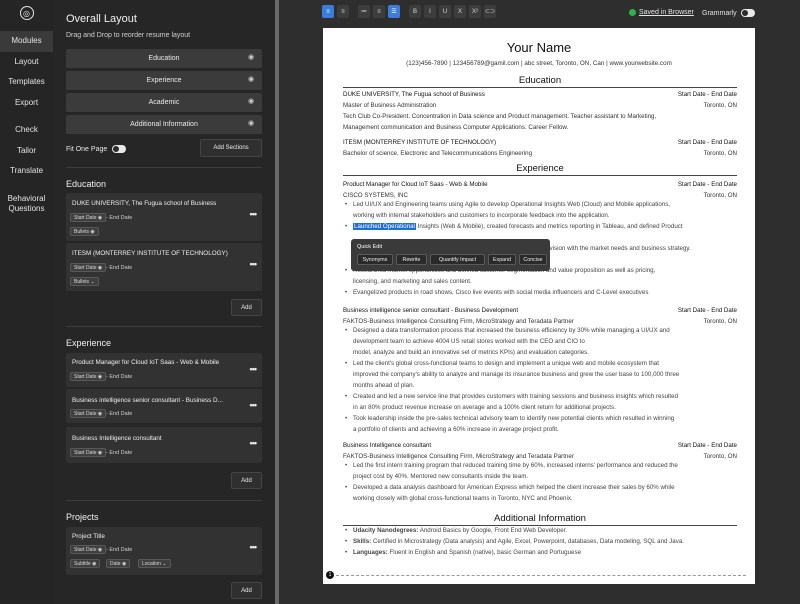 This screenshot has height=604, width=800. I want to click on job-company: CISCO SYSTEMS, INC Toronto, ON, so click(540, 195).